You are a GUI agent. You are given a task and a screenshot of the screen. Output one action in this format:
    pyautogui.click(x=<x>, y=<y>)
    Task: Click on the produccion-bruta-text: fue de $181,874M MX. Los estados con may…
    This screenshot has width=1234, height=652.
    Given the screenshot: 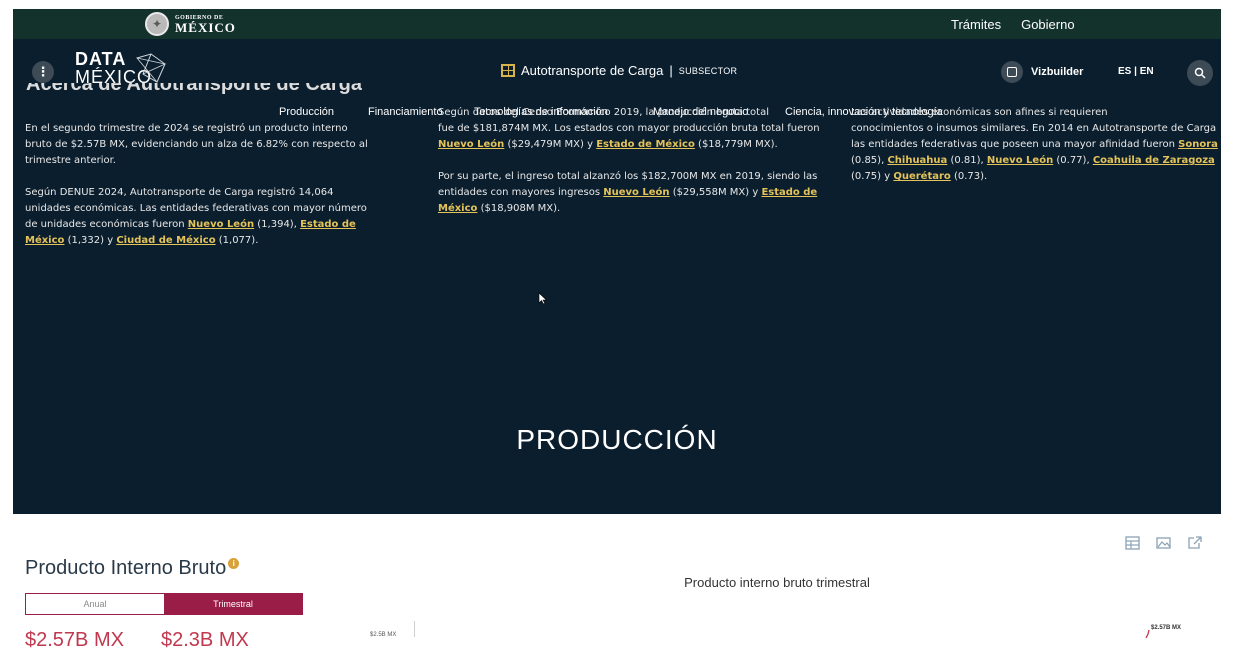 What is the action you would take?
    pyautogui.click(x=629, y=136)
    